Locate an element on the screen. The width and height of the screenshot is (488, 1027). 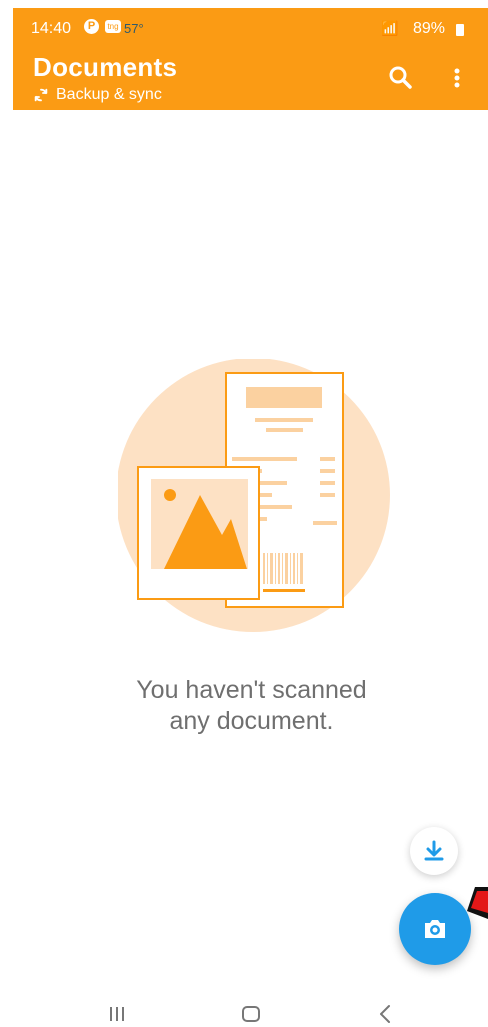
sync-icon is located at coordinates (41, 95).